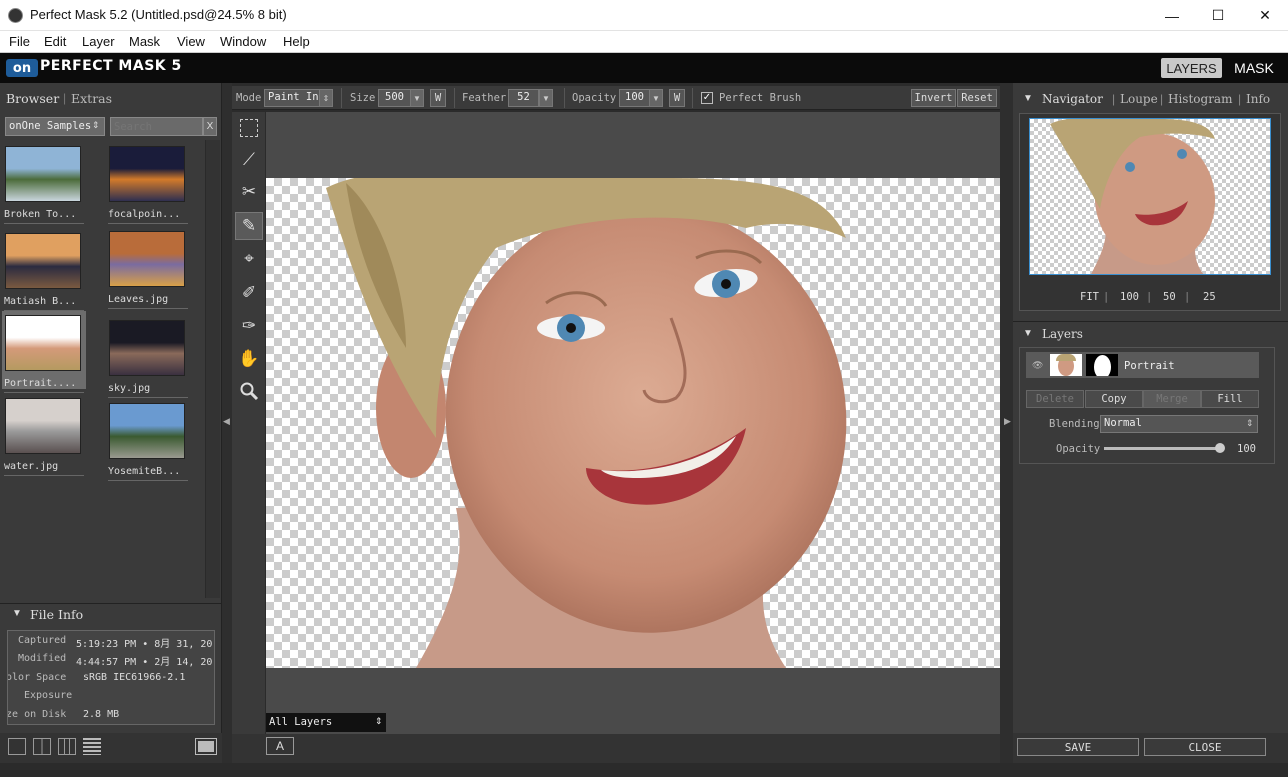 Image resolution: width=1288 pixels, height=777 pixels. I want to click on feather-input: 52, so click(523, 98).